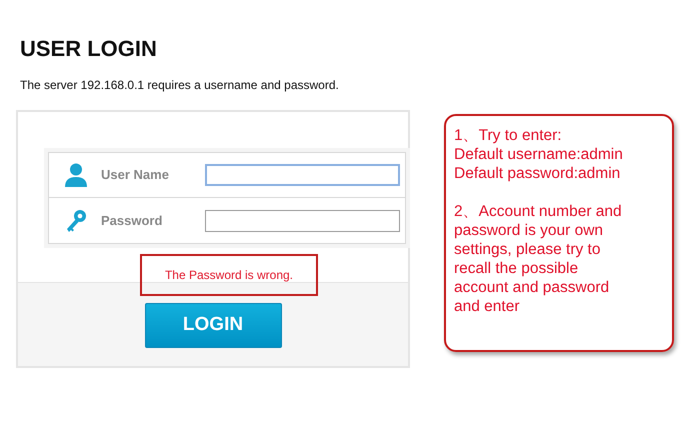 Image resolution: width=690 pixels, height=422 pixels. I want to click on login-button: LOGIN, so click(213, 325).